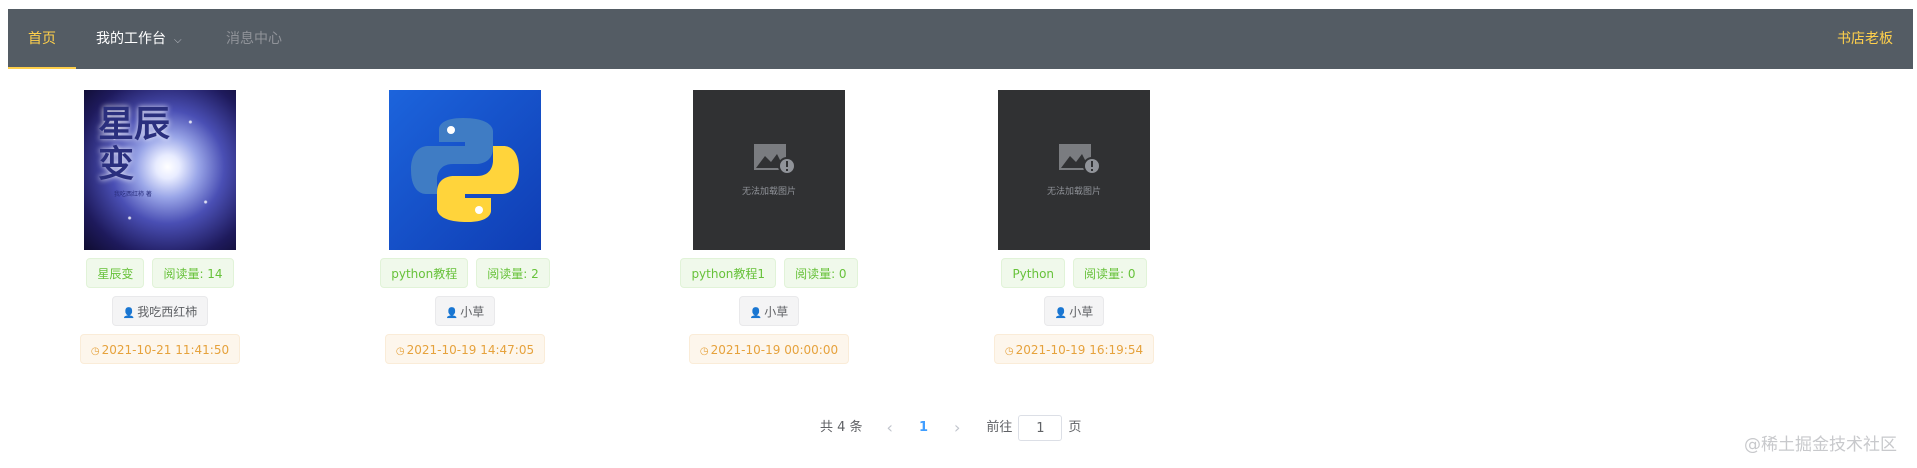  I want to click on watermark-text: @稀土掘金技术社区, so click(1820, 445).